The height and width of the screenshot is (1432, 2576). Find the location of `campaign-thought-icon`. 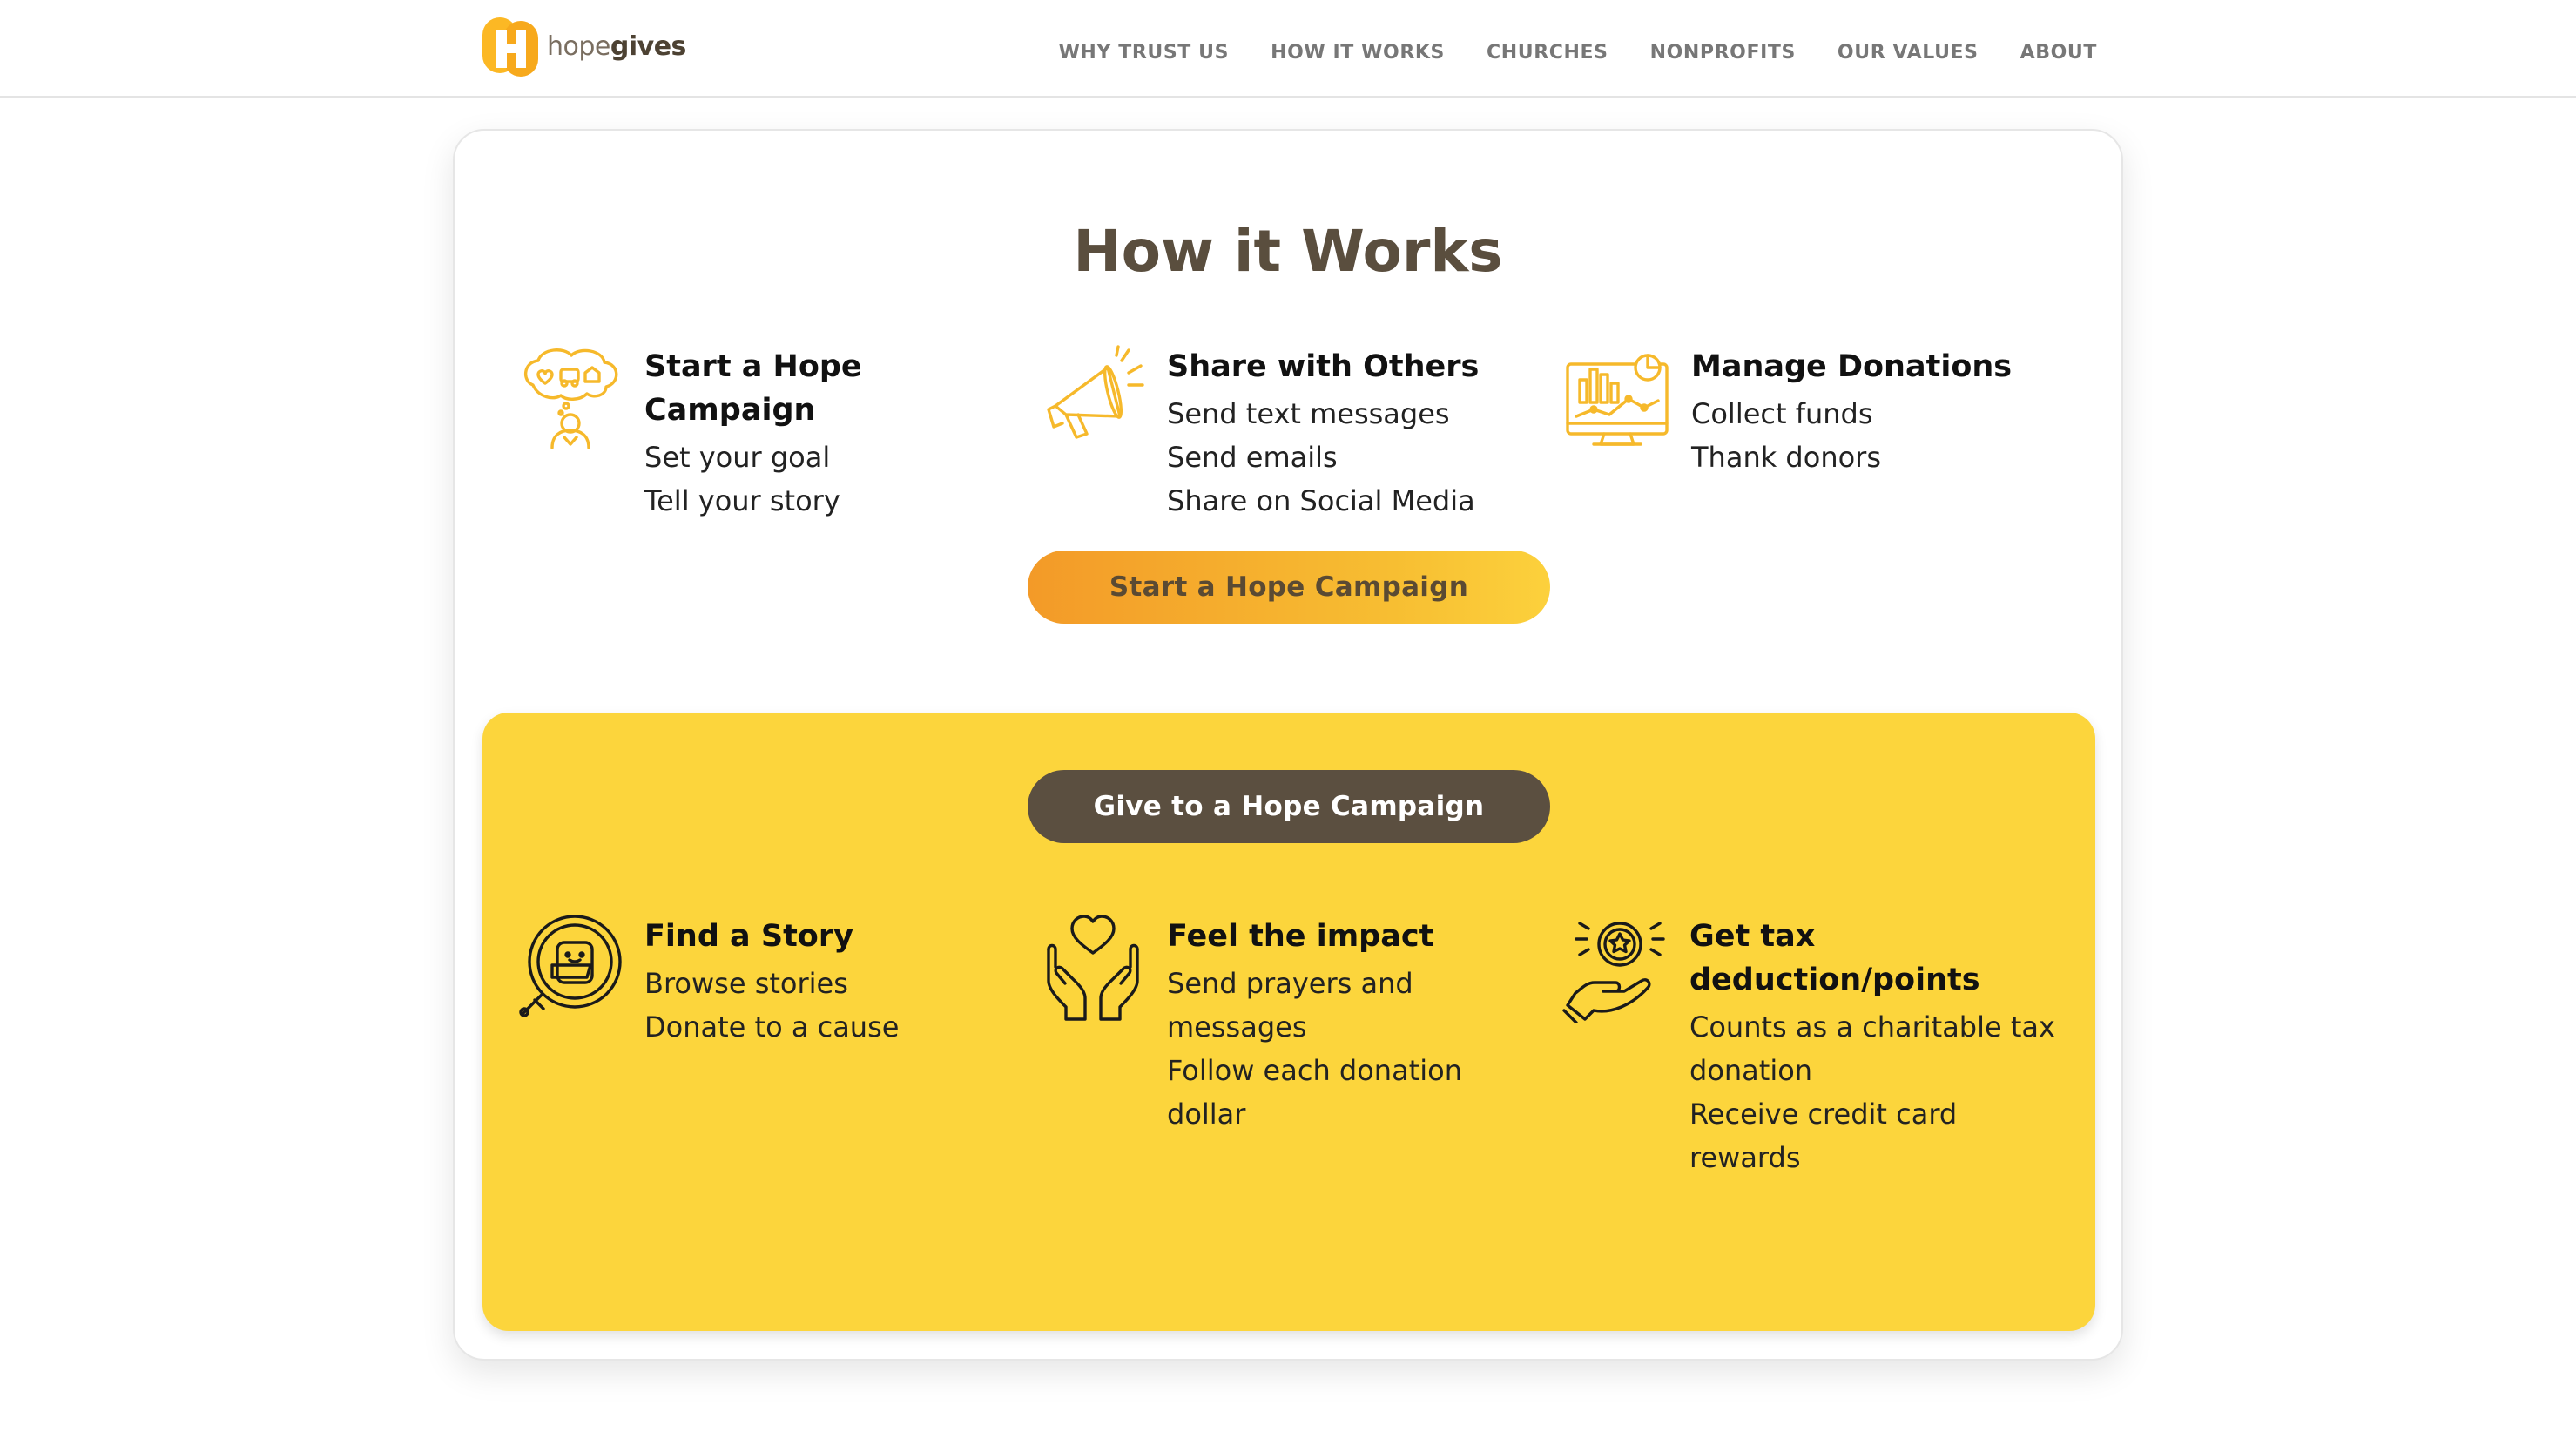

campaign-thought-icon is located at coordinates (571, 398).